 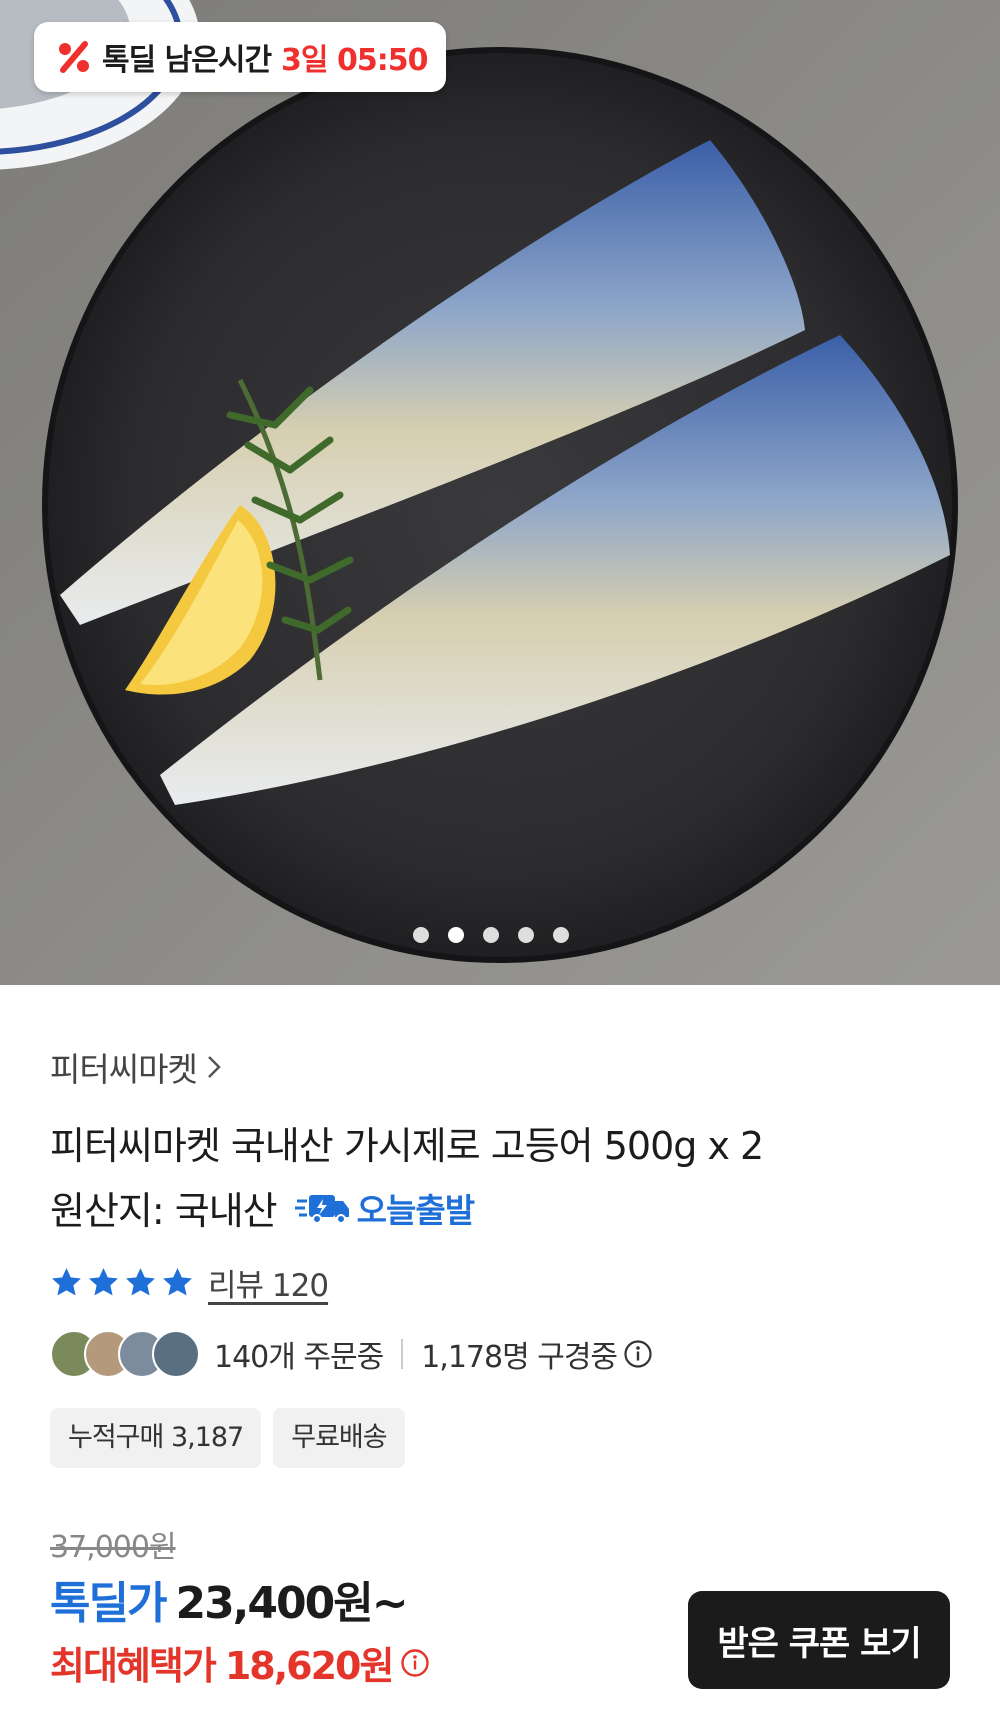 What do you see at coordinates (113, 1547) in the screenshot?
I see `original-price: 37,000원` at bounding box center [113, 1547].